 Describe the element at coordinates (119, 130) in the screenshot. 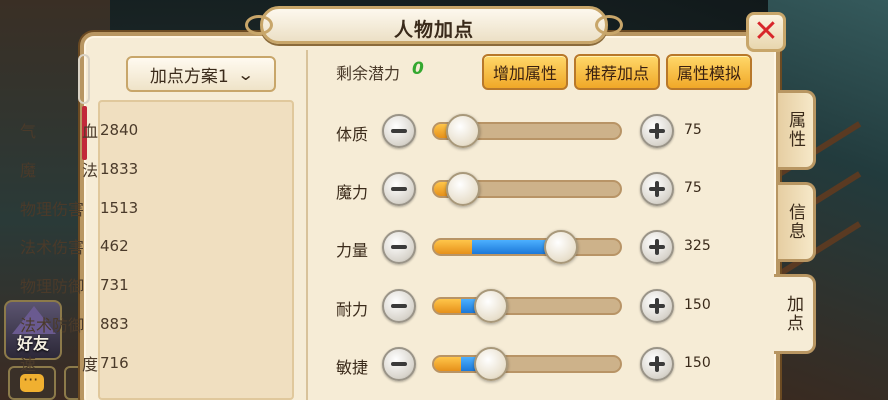

I see `stat-value: 2840` at that location.